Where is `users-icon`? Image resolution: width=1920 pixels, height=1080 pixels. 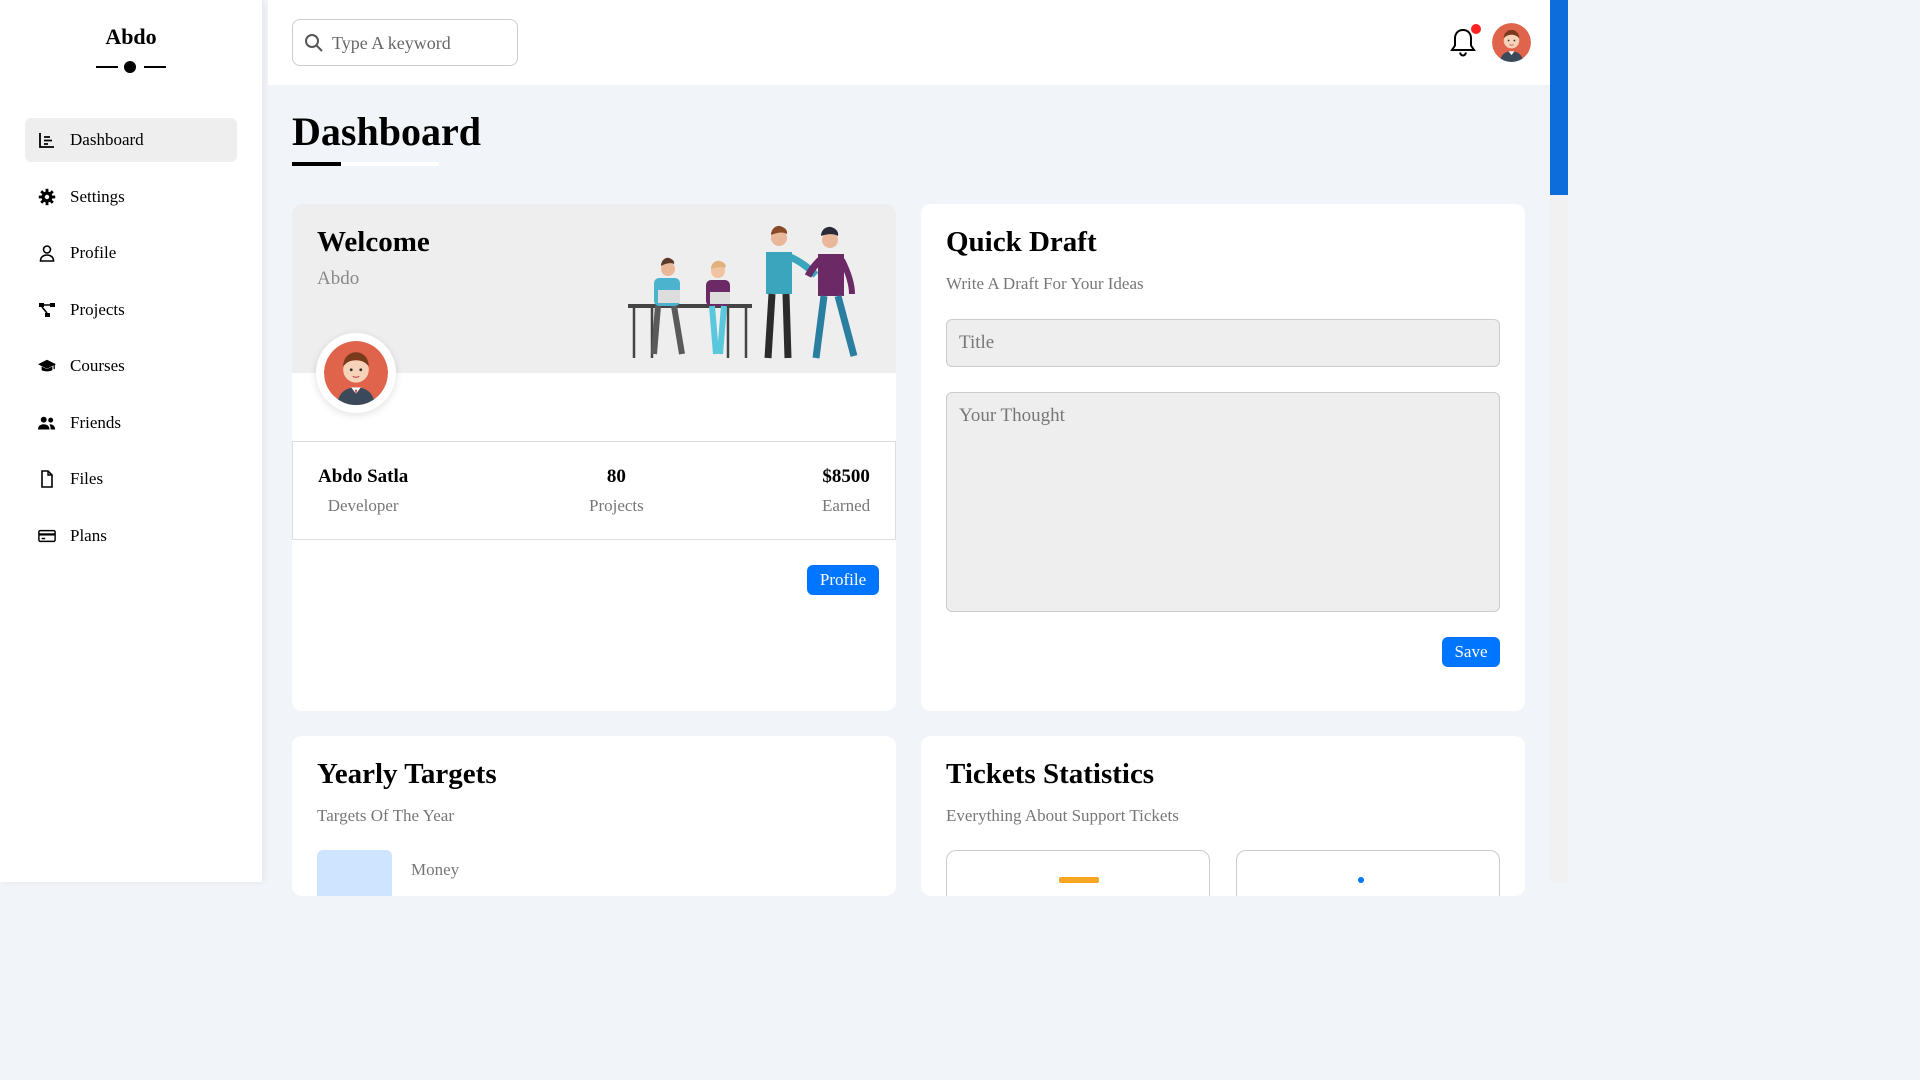 users-icon is located at coordinates (47, 423).